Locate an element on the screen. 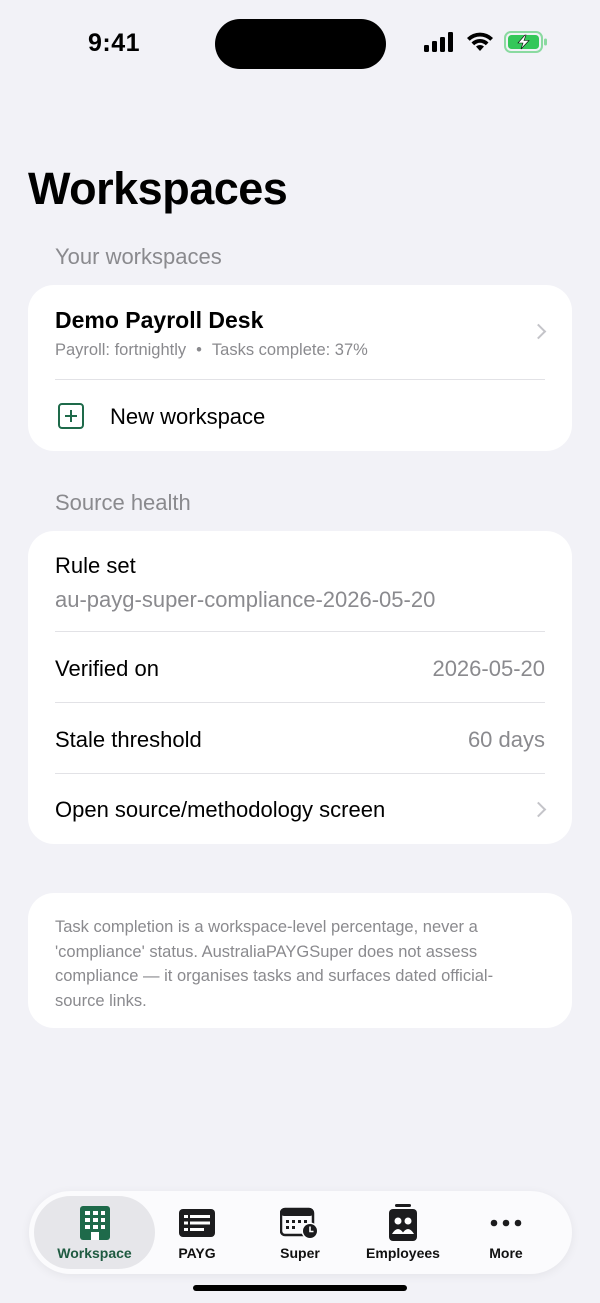 The width and height of the screenshot is (600, 1303). tab-employees: Employees is located at coordinates (403, 1232).